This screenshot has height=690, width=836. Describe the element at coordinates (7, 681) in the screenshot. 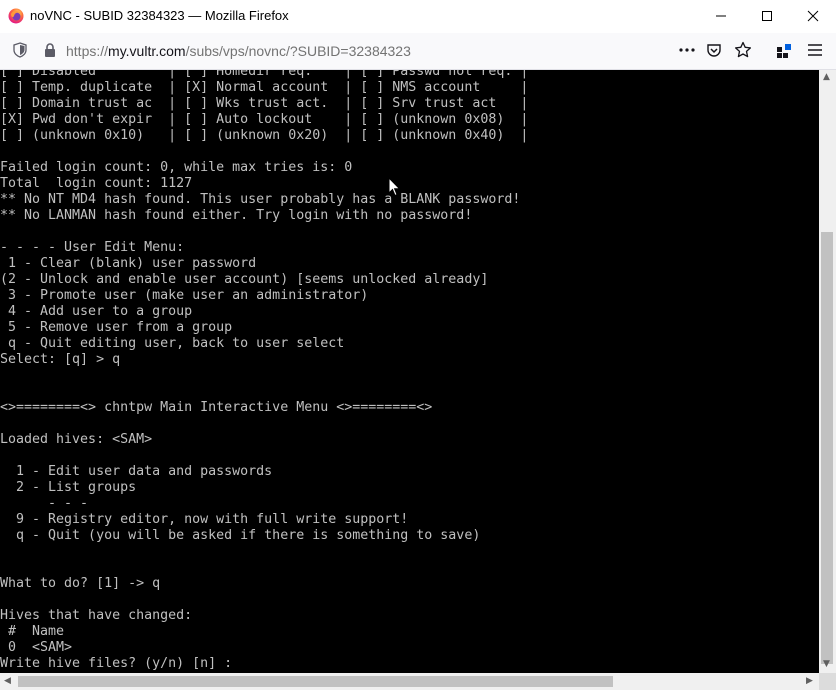

I see `scroll-left-arrow-icon: ◀` at that location.